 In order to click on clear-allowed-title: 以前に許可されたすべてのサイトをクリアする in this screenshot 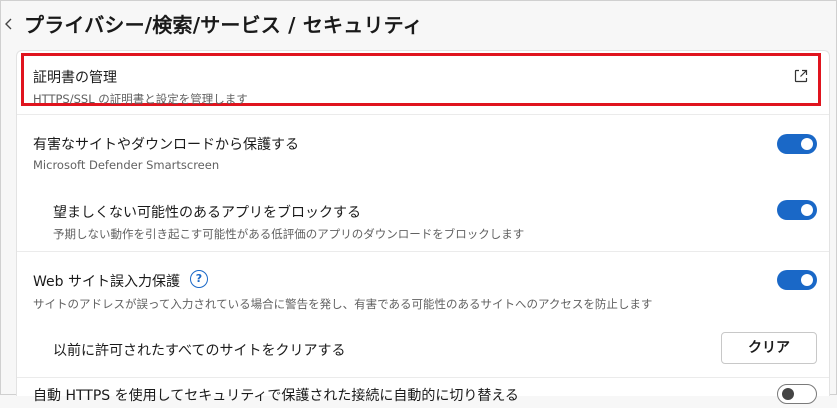, I will do `click(199, 351)`.